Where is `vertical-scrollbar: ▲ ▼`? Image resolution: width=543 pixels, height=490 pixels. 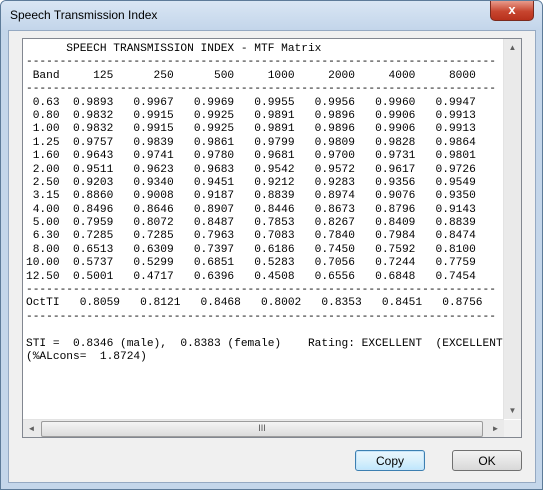
vertical-scrollbar: ▲ ▼ is located at coordinates (512, 229).